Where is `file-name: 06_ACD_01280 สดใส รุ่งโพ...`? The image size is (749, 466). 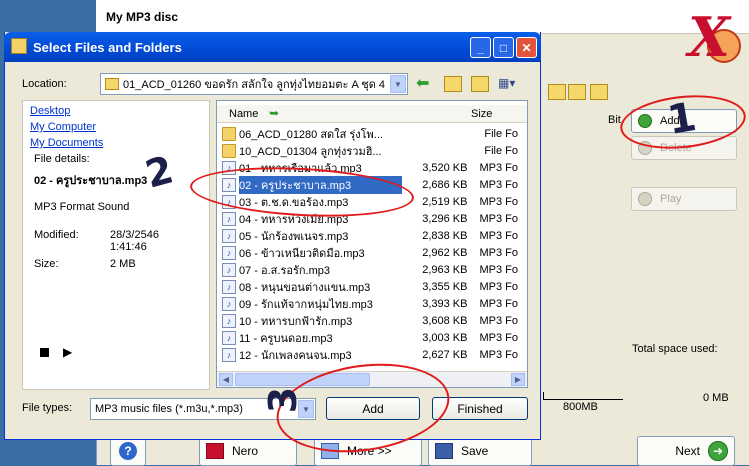 file-name: 06_ACD_01280 สดใส รุ่งโพ... is located at coordinates (311, 134).